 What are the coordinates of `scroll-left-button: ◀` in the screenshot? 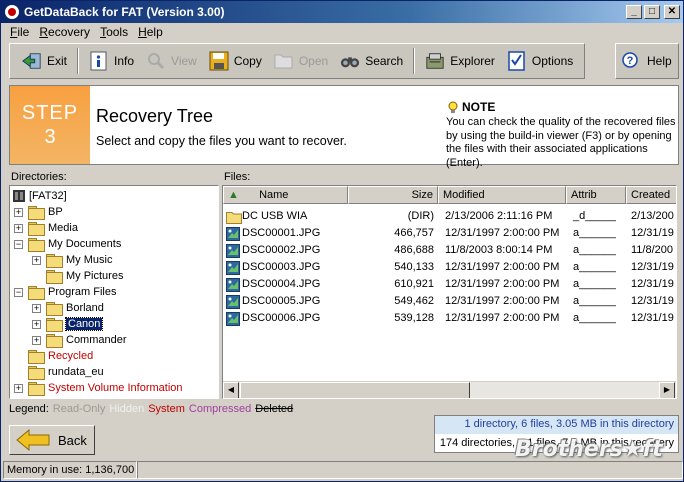 It's located at (231, 390).